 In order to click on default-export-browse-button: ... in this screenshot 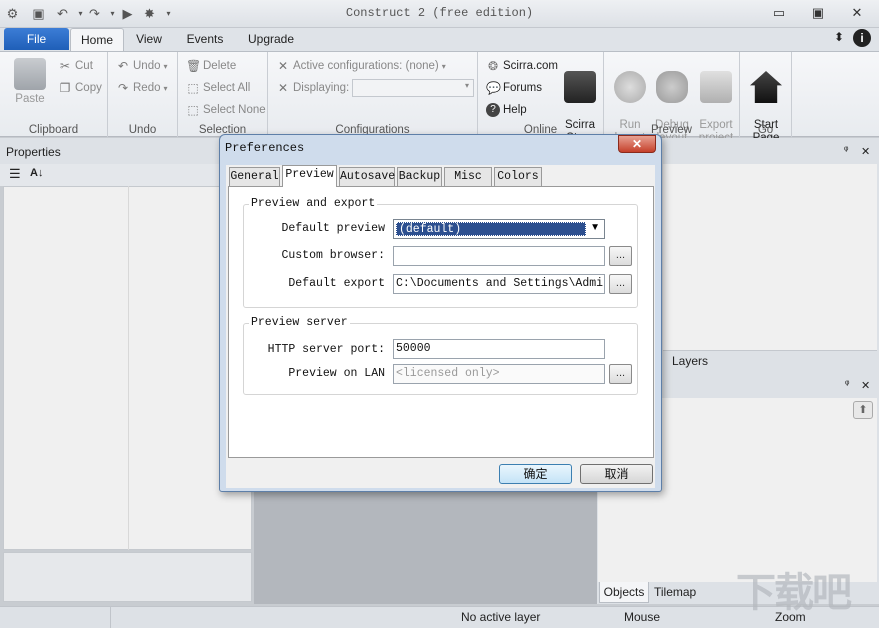, I will do `click(620, 284)`.